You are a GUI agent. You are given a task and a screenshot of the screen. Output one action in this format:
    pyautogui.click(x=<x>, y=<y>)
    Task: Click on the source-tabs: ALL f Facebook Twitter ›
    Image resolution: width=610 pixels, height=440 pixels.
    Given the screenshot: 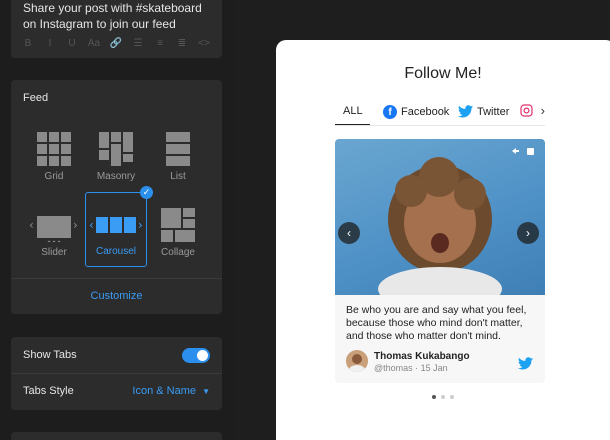 What is the action you would take?
    pyautogui.click(x=440, y=113)
    